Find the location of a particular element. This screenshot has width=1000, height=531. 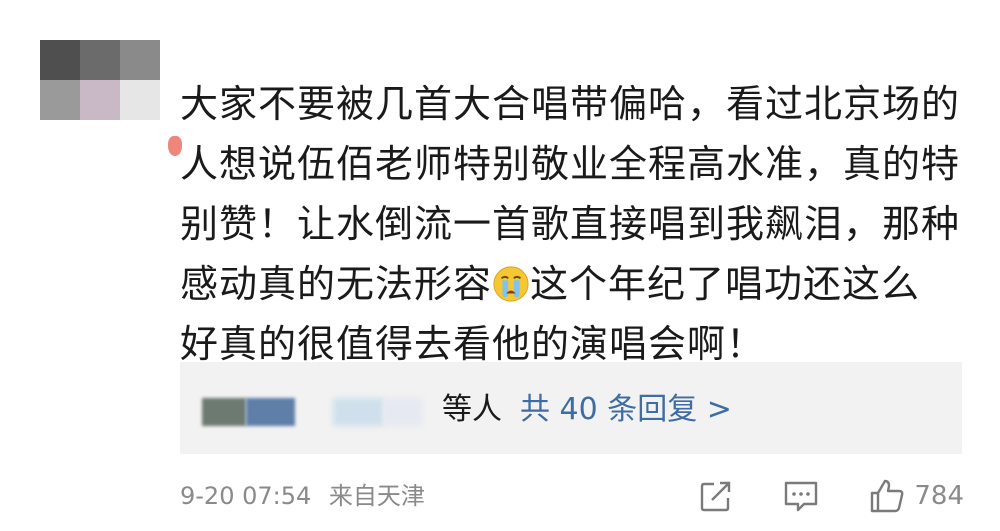

share-button is located at coordinates (716, 496).